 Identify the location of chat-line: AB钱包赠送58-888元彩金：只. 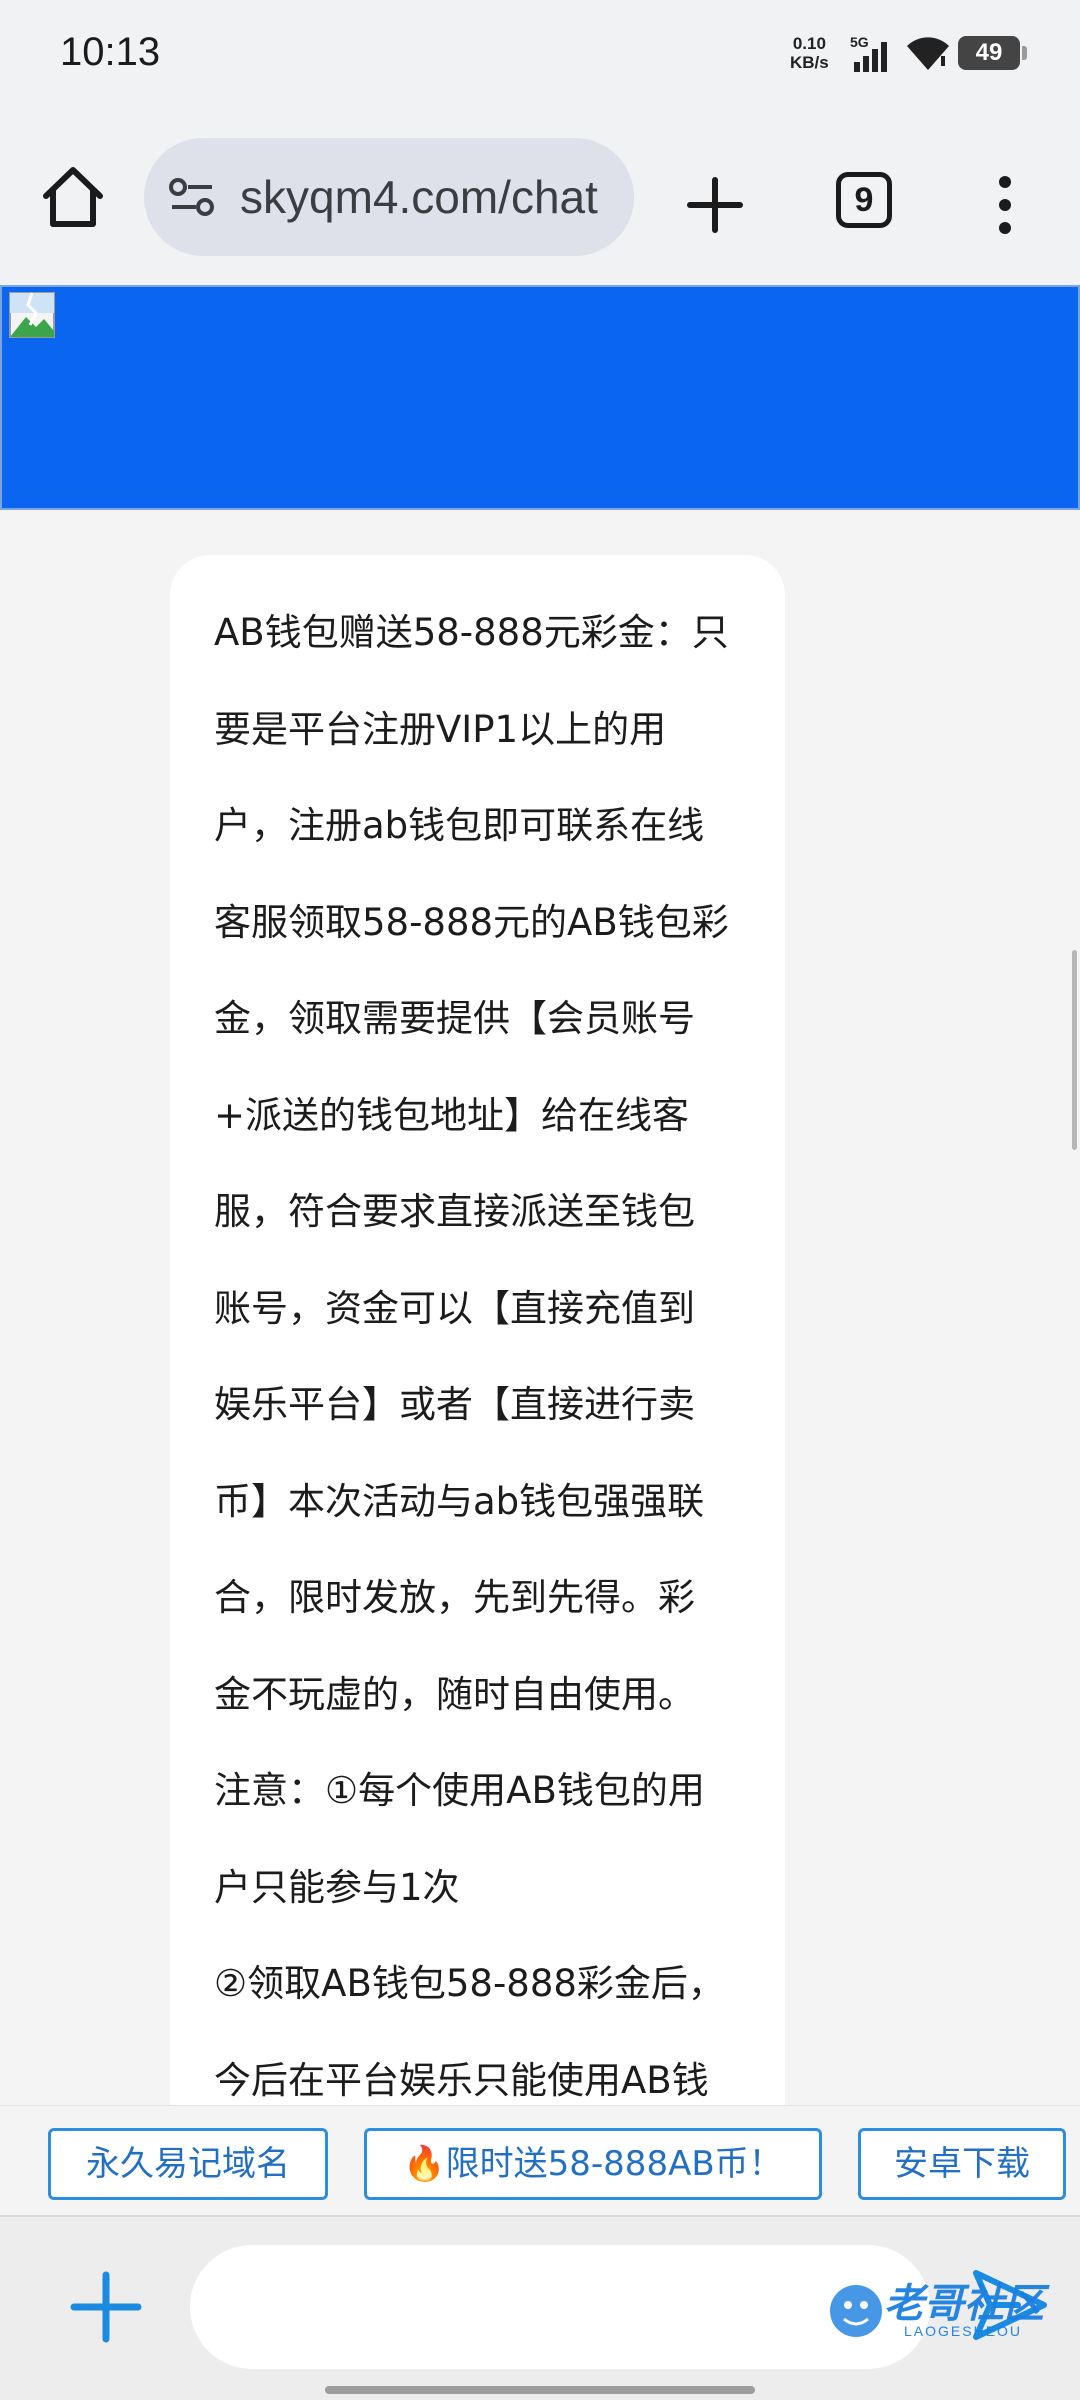
(471, 632).